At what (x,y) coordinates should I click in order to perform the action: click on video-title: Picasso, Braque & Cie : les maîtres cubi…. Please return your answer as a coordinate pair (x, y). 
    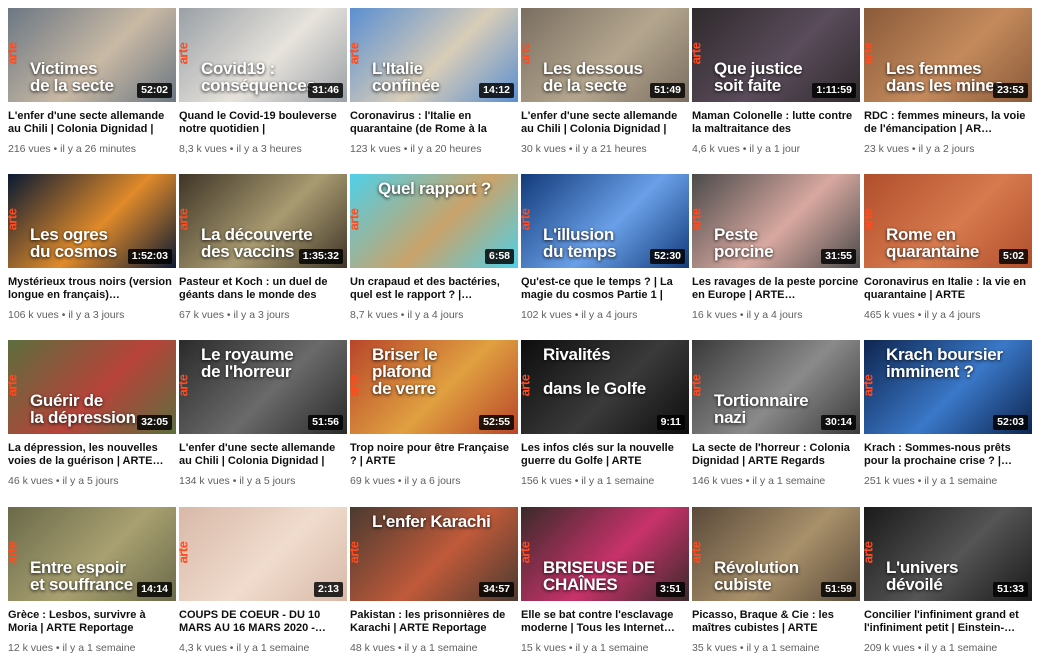
    Looking at the image, I should click on (776, 622).